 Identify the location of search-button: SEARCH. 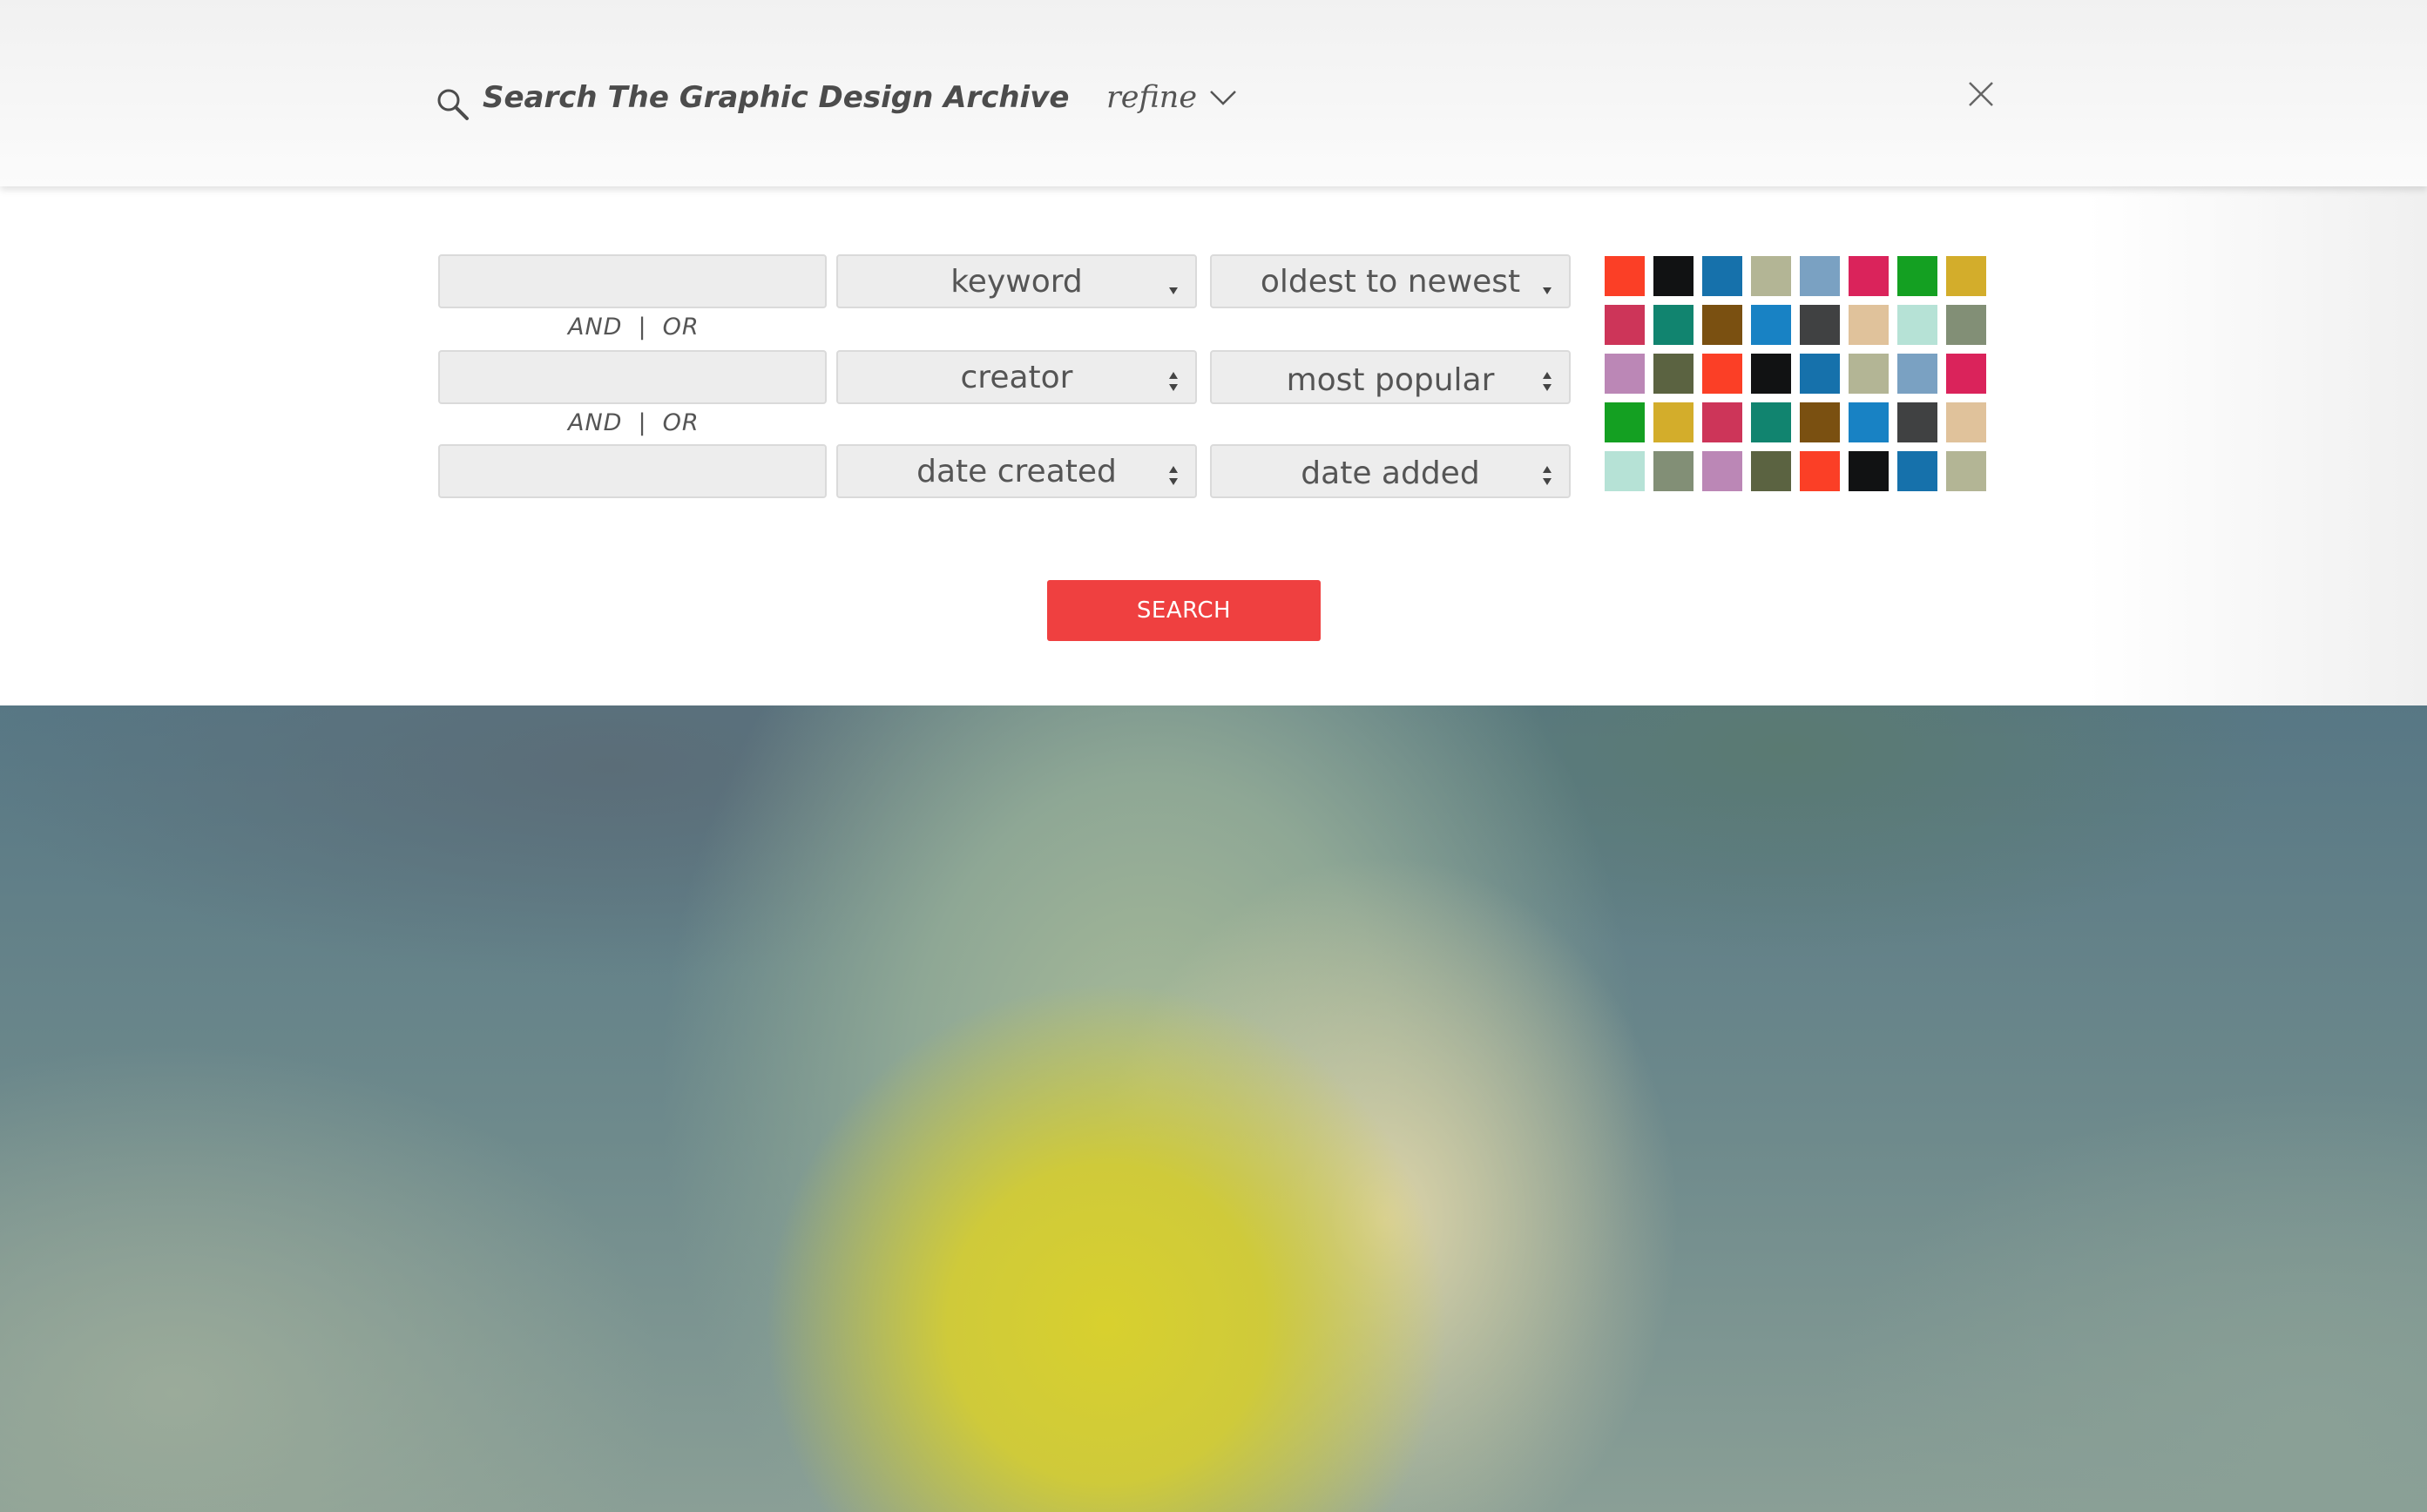
(1184, 610).